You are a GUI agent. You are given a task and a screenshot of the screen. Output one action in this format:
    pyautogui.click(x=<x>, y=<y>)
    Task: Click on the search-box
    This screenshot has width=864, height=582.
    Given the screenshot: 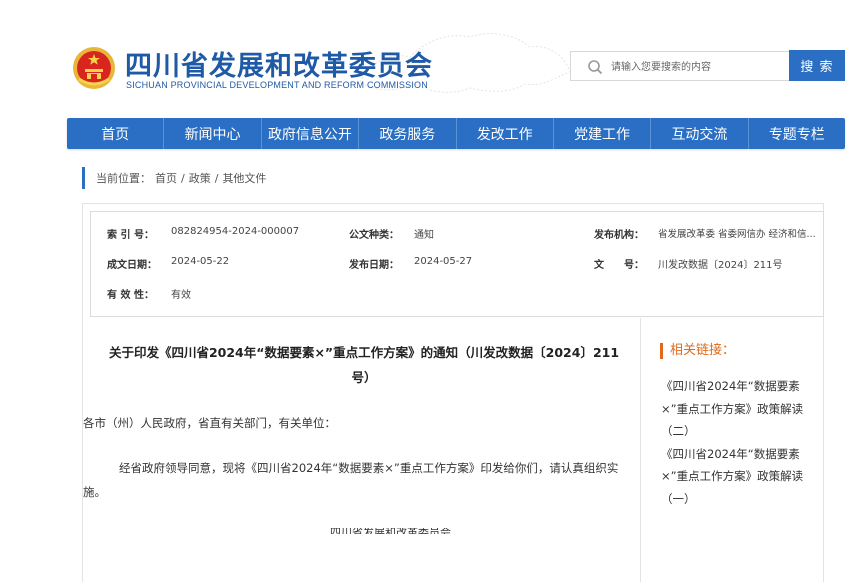 What is the action you would take?
    pyautogui.click(x=680, y=66)
    